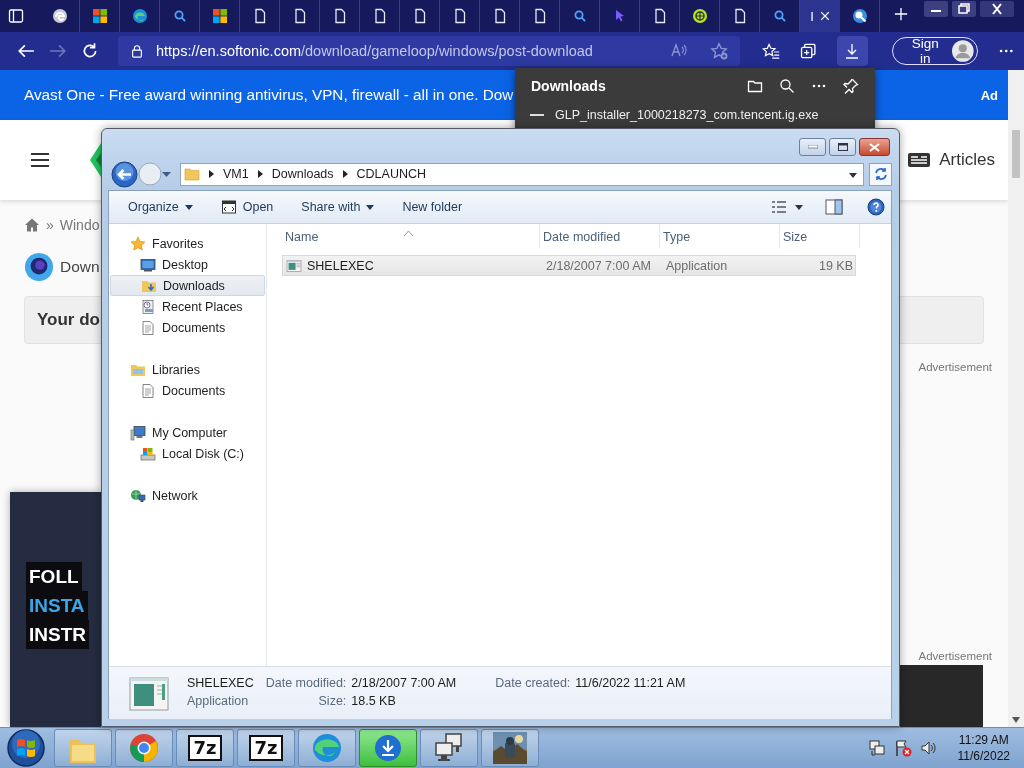 This screenshot has width=1024, height=768. I want to click on address-field: https://en.softonic.com/download/gameloop/windows/post-download, so click(428, 51).